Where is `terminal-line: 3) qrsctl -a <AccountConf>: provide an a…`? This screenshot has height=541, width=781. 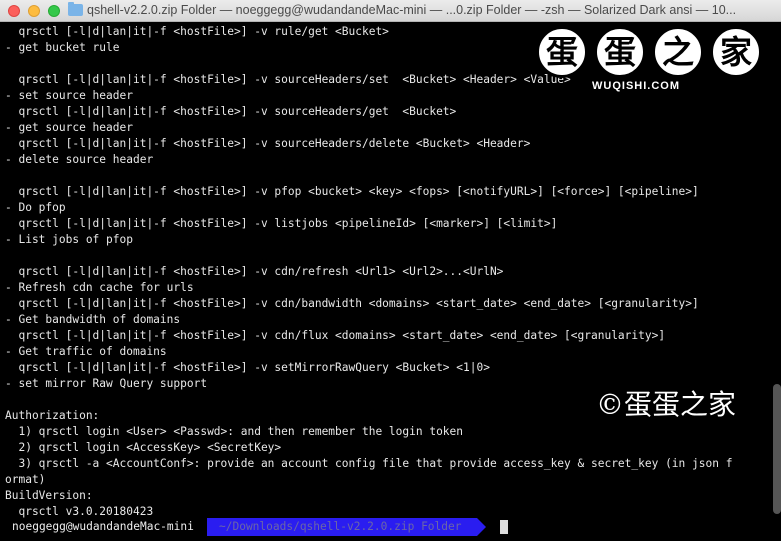
terminal-line: 3) qrsctl -a <AccountConf>: provide an a… is located at coordinates (369, 463).